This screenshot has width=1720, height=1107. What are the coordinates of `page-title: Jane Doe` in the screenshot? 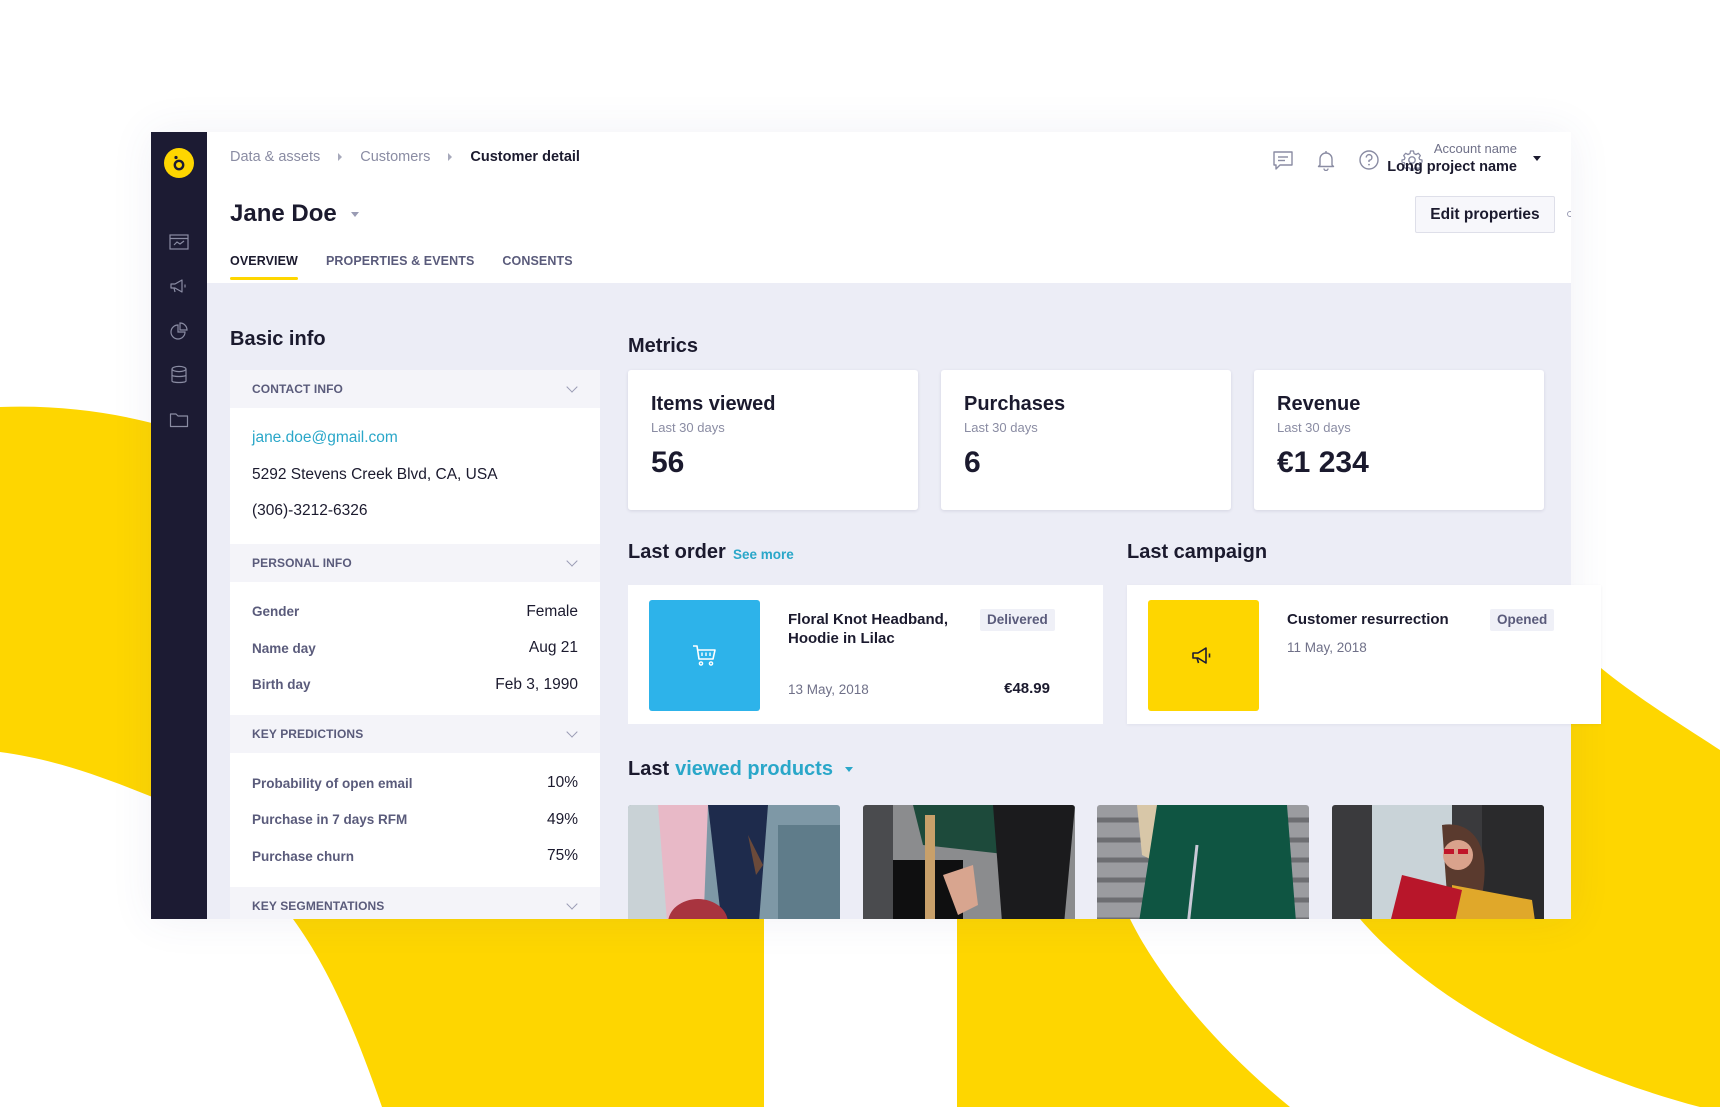 It's located at (294, 214).